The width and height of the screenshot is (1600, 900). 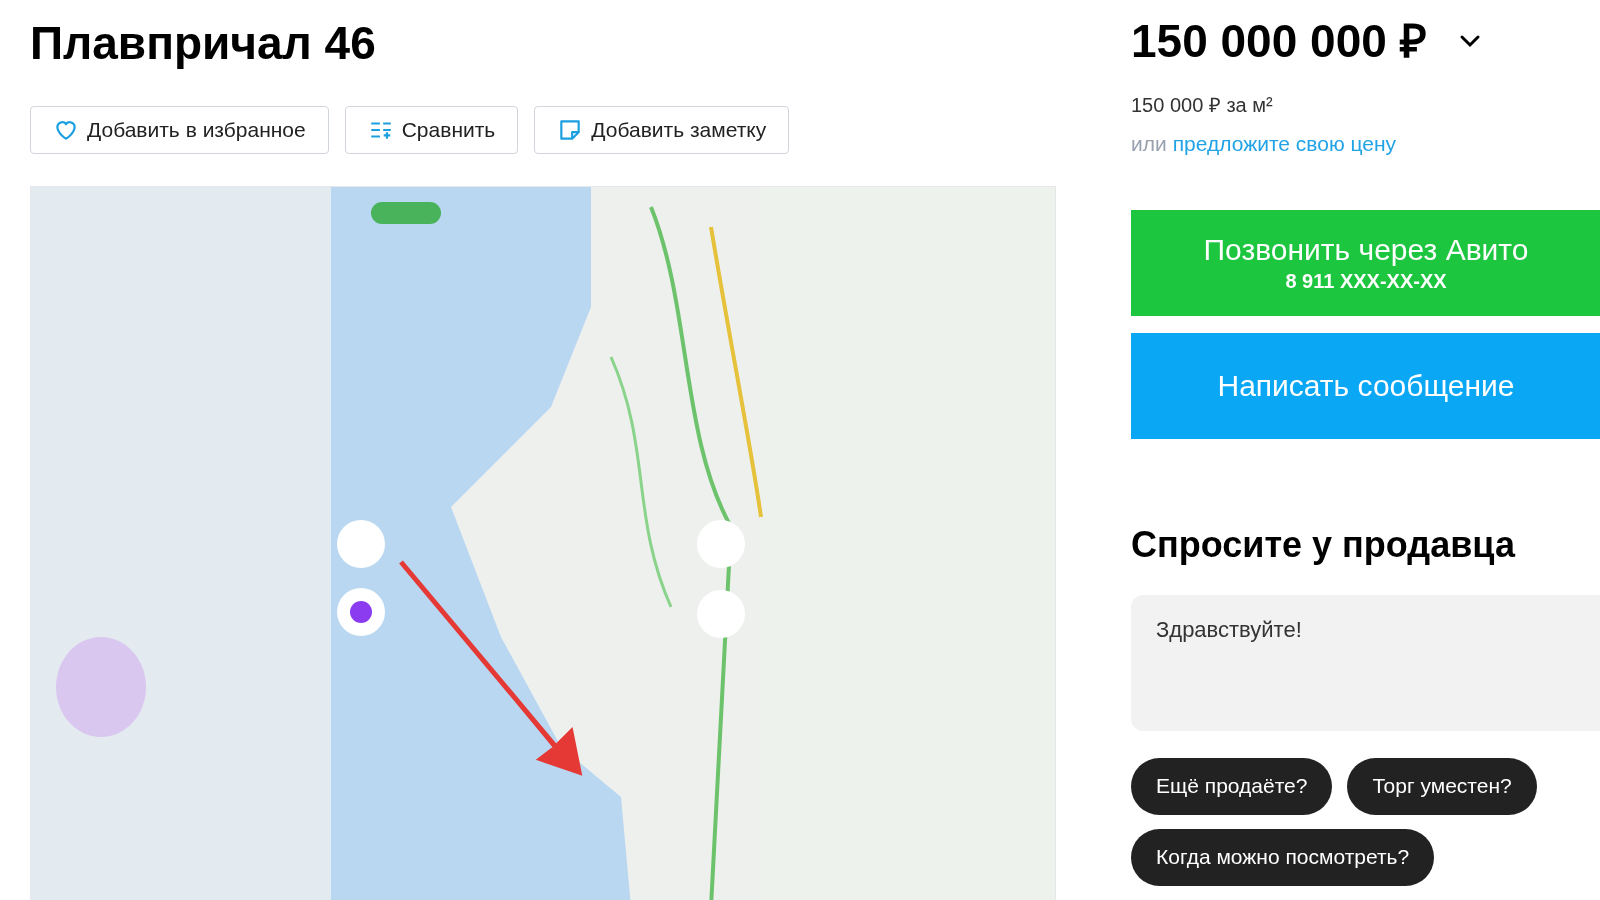 What do you see at coordinates (1279, 41) in the screenshot?
I see `price: 150 000 000 ₽` at bounding box center [1279, 41].